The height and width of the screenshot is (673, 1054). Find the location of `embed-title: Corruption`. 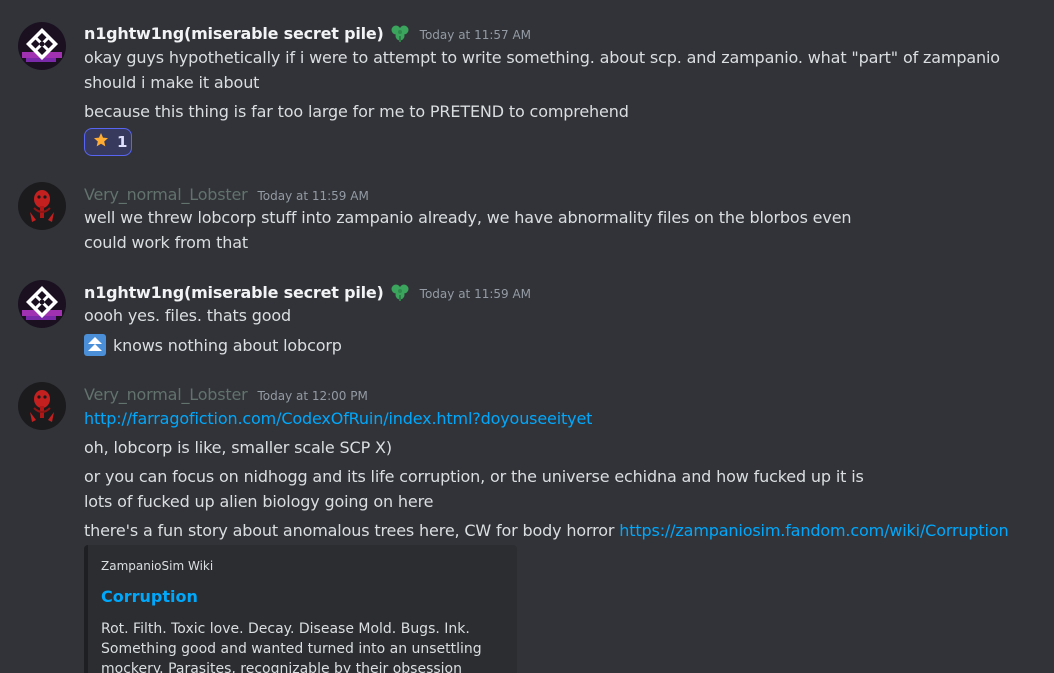

embed-title: Corruption is located at coordinates (302, 596).